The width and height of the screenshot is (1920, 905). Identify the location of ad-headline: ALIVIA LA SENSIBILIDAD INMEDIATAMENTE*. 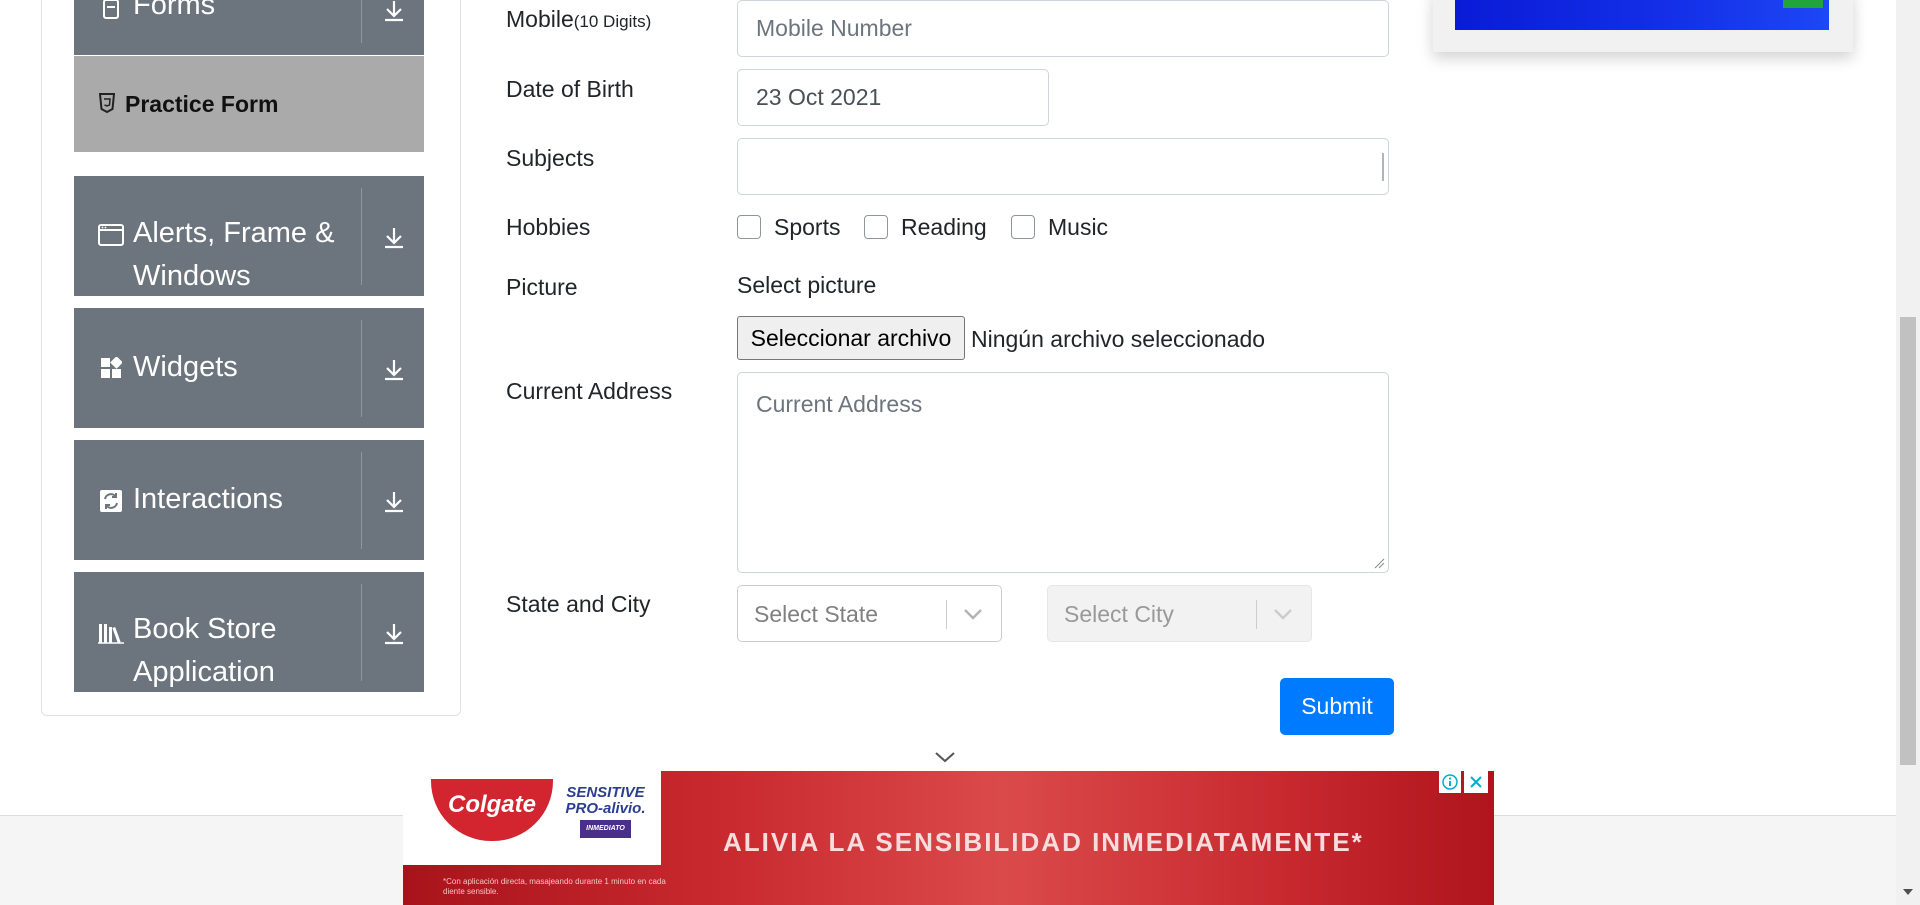
(1043, 842).